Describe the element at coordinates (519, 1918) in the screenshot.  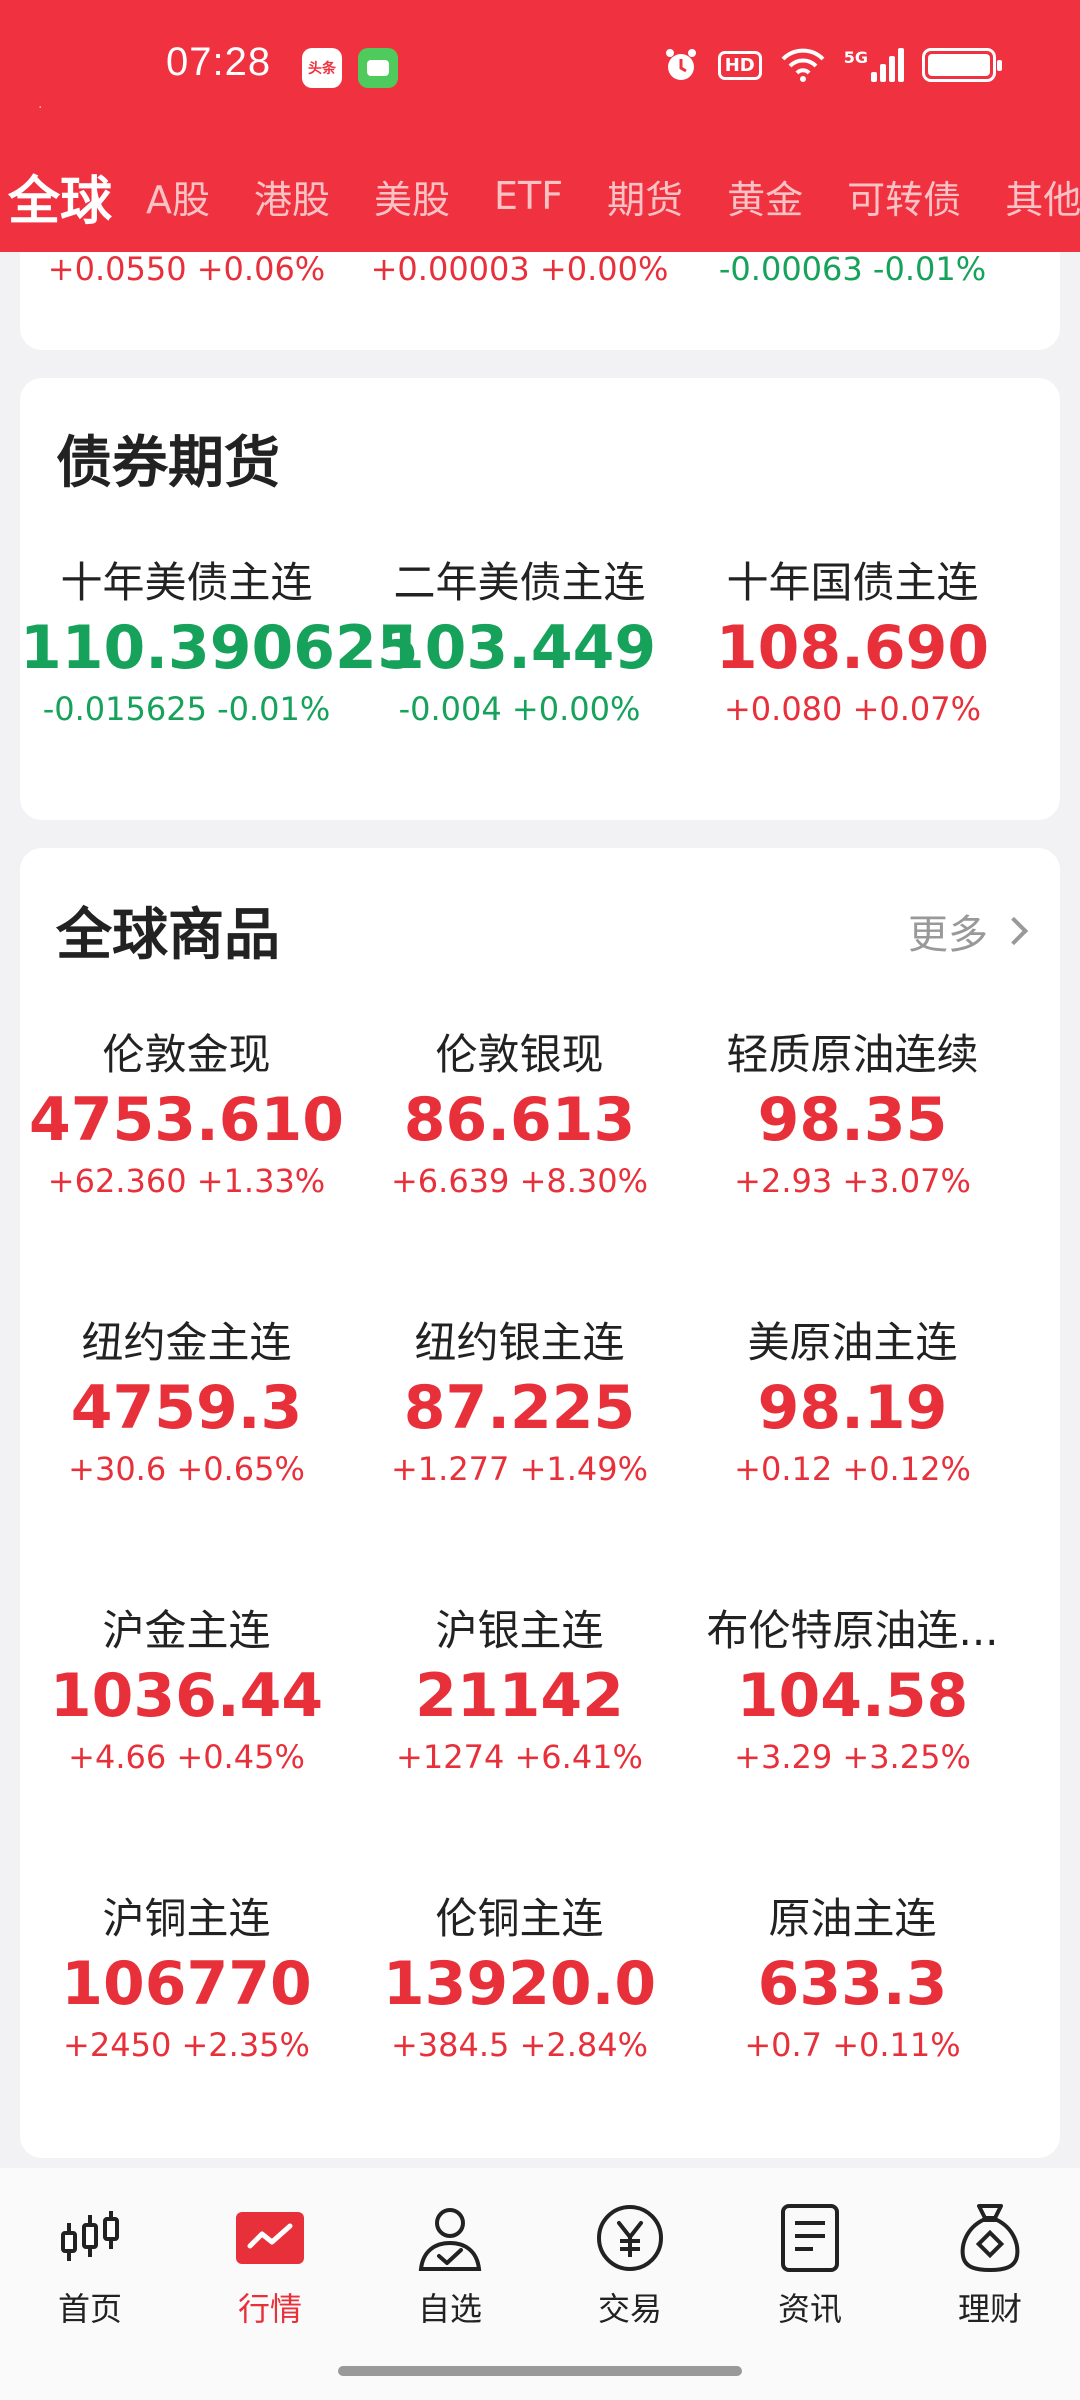
I see `quote-name: 伦铜主连` at that location.